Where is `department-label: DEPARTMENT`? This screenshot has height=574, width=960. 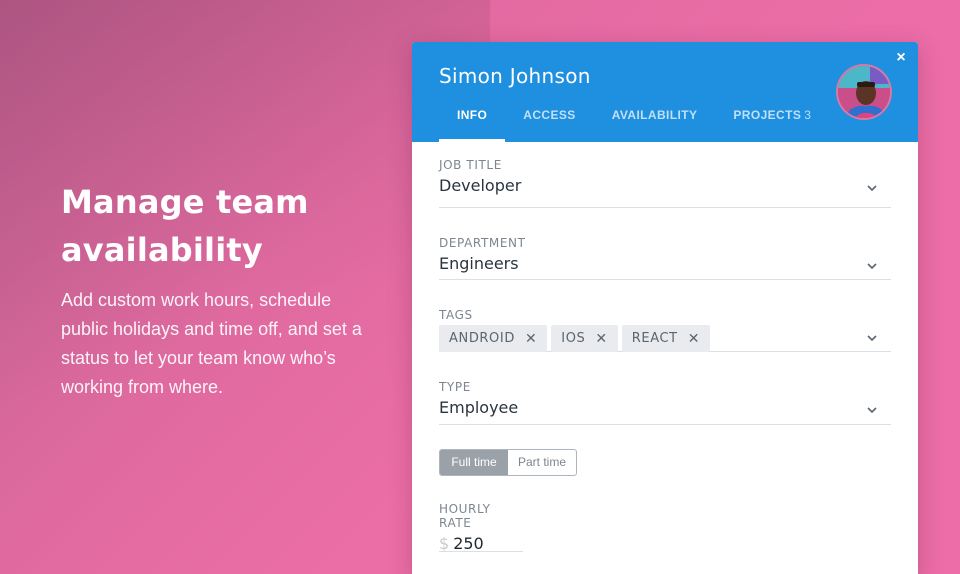
department-label: DEPARTMENT is located at coordinates (482, 243).